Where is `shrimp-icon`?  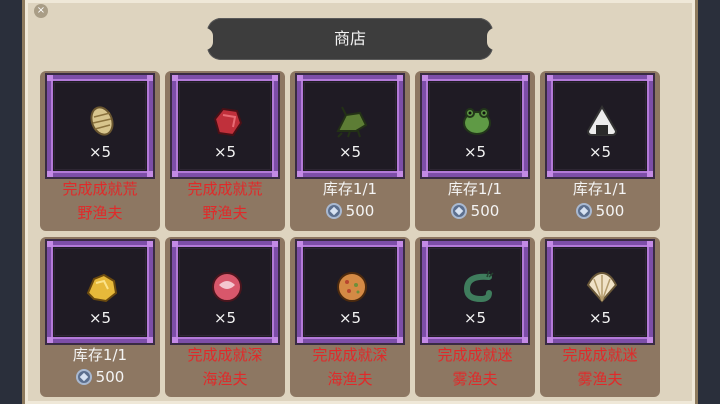 shrimp-icon is located at coordinates (478, 286).